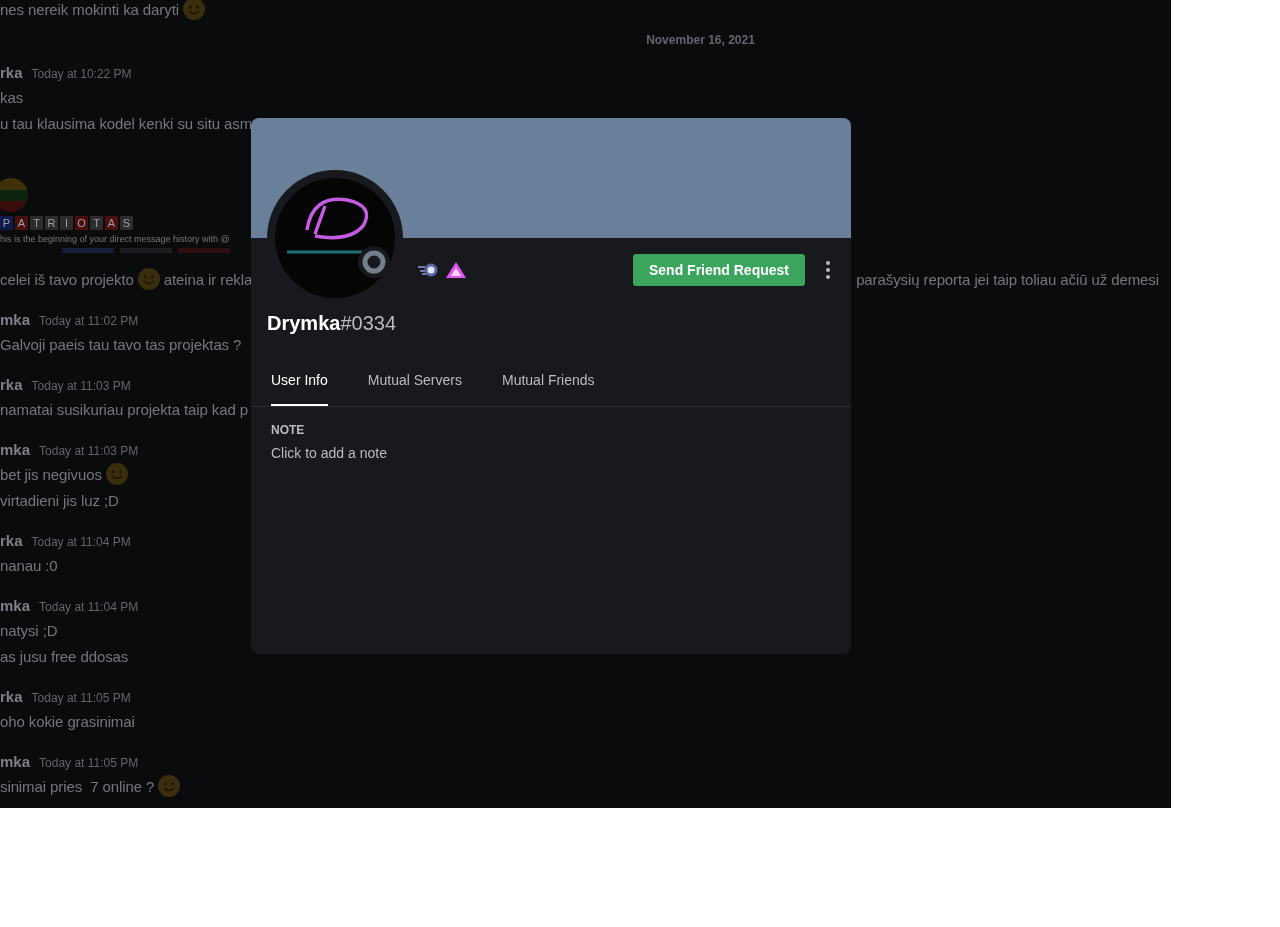 Image resolution: width=1280 pixels, height=927 pixels. Describe the element at coordinates (6, 223) in the screenshot. I see `letter-tile: P` at that location.